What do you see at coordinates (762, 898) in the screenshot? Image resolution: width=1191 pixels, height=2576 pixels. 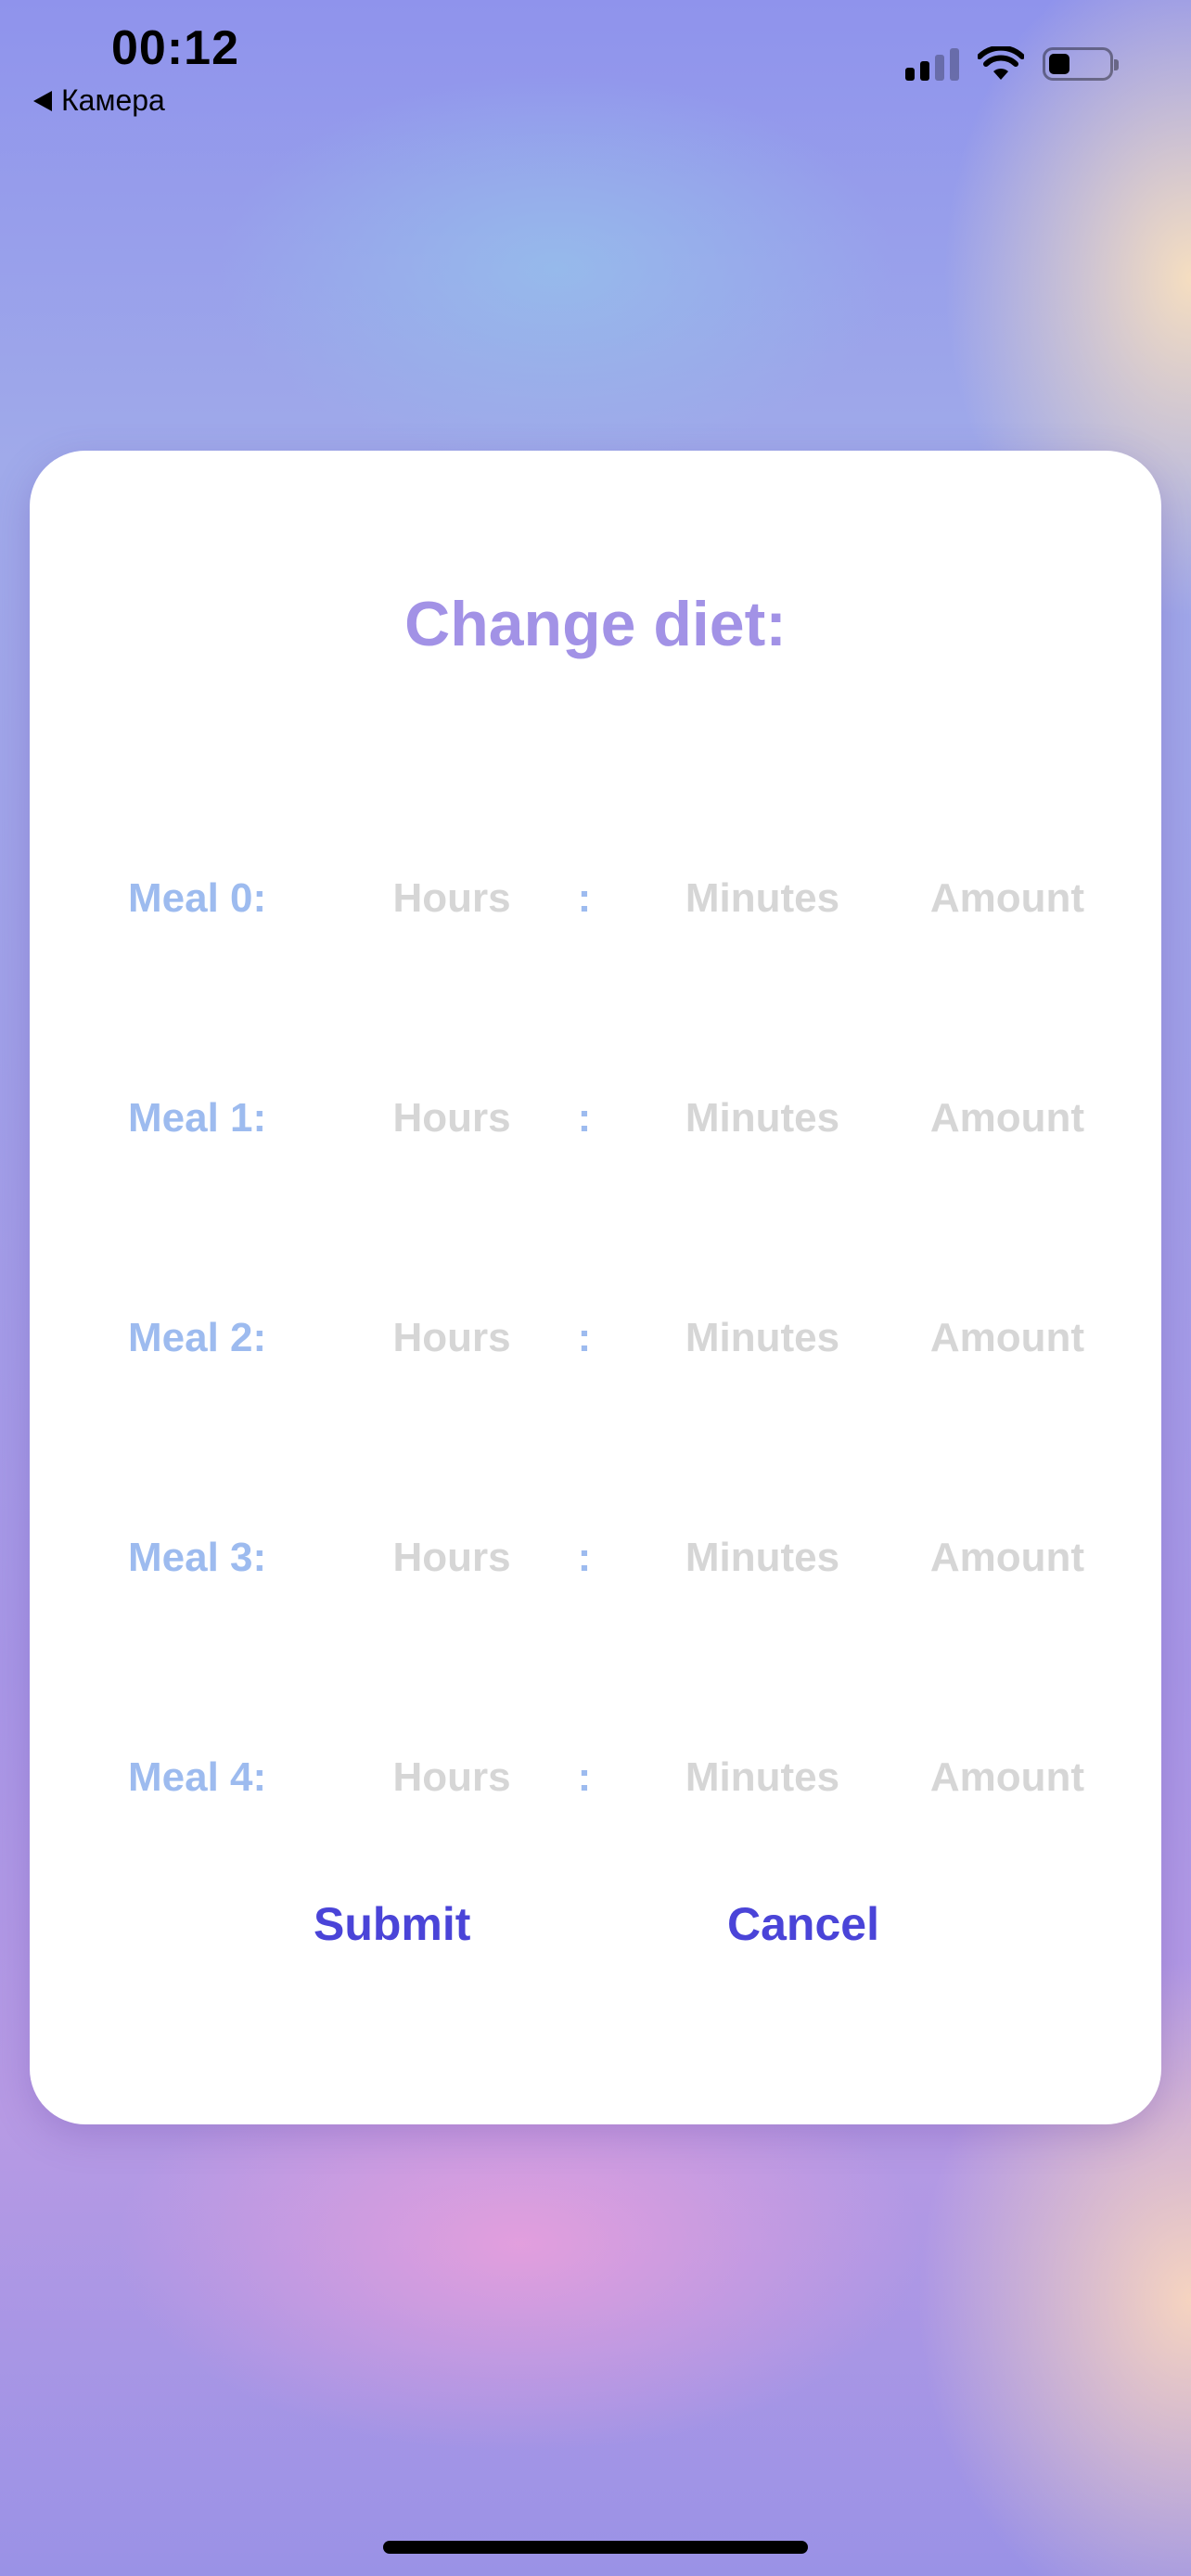 I see `meal-0-minutes-input` at bounding box center [762, 898].